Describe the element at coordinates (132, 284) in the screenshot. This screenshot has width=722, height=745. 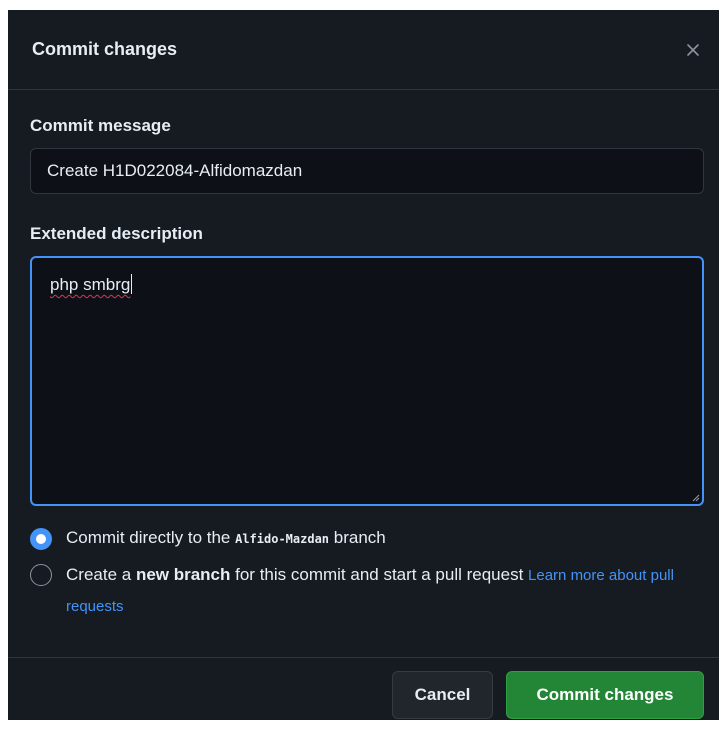
I see `text-caret` at that location.